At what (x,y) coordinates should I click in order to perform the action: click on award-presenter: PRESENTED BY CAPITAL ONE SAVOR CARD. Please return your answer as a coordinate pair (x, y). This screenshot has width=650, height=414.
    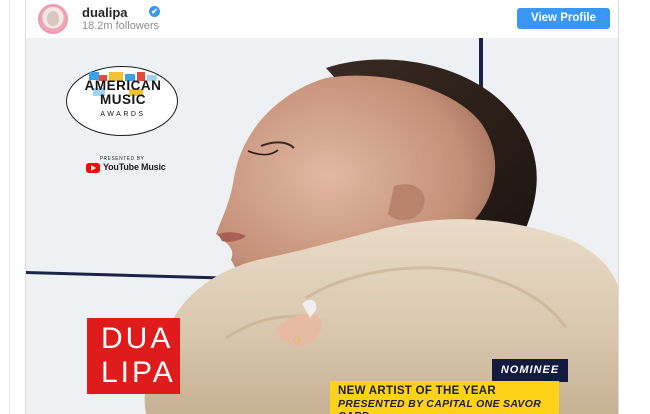
    Looking at the image, I should click on (440, 406).